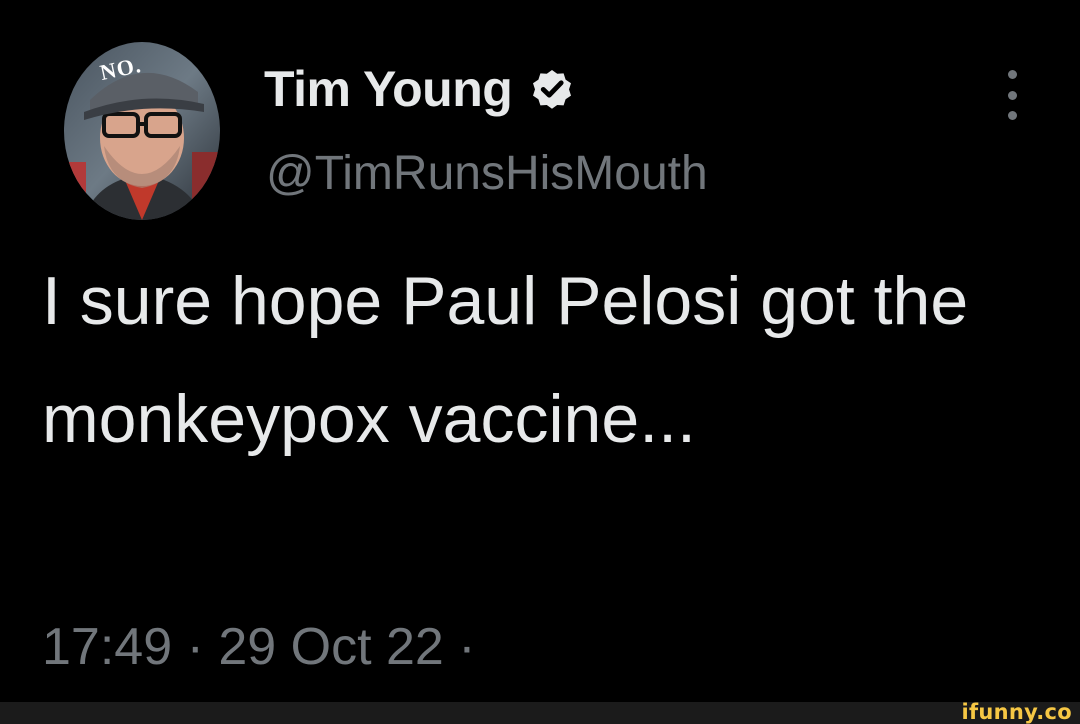  I want to click on more-vertical-icon, so click(1012, 95).